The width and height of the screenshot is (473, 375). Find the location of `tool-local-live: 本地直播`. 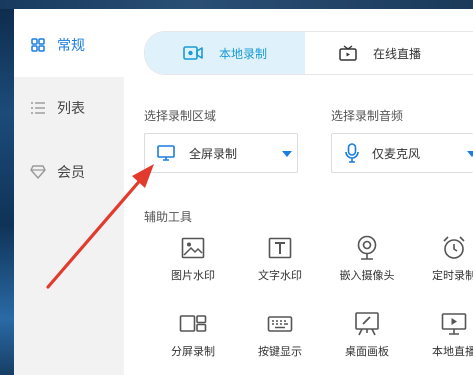

tool-local-live: 本地直播 is located at coordinates (443, 334).